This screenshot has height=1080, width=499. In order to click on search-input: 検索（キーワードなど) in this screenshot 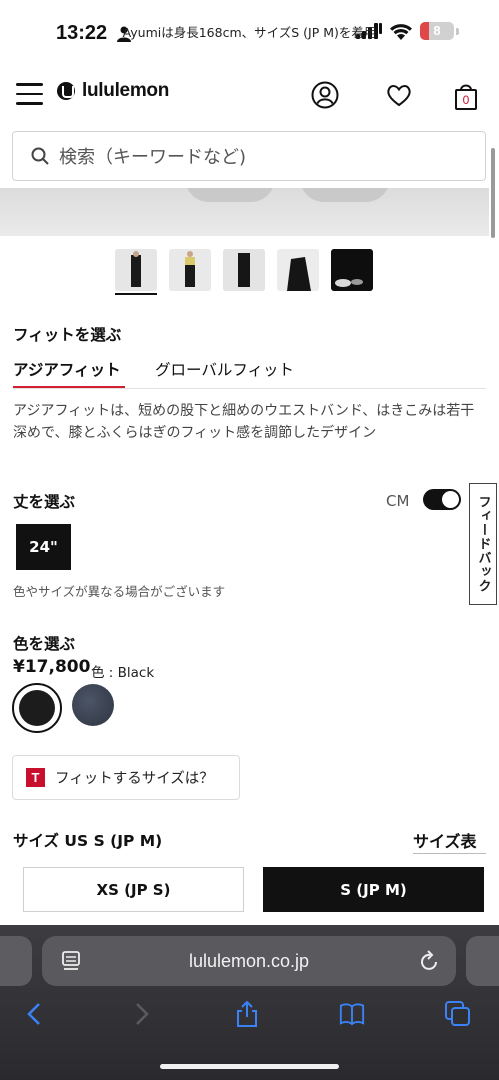, I will do `click(249, 156)`.